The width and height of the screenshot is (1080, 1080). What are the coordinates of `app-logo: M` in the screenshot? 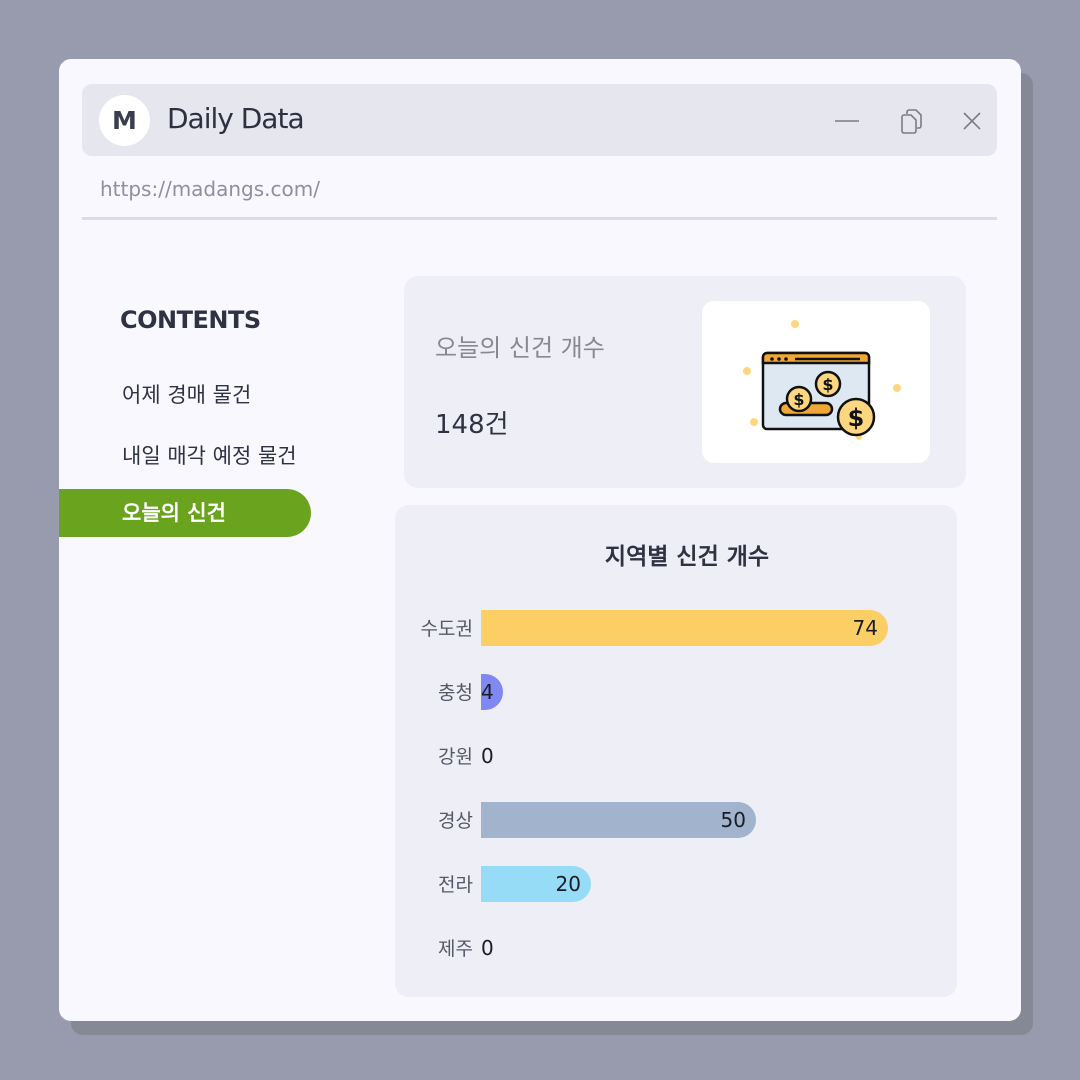 It's located at (124, 120).